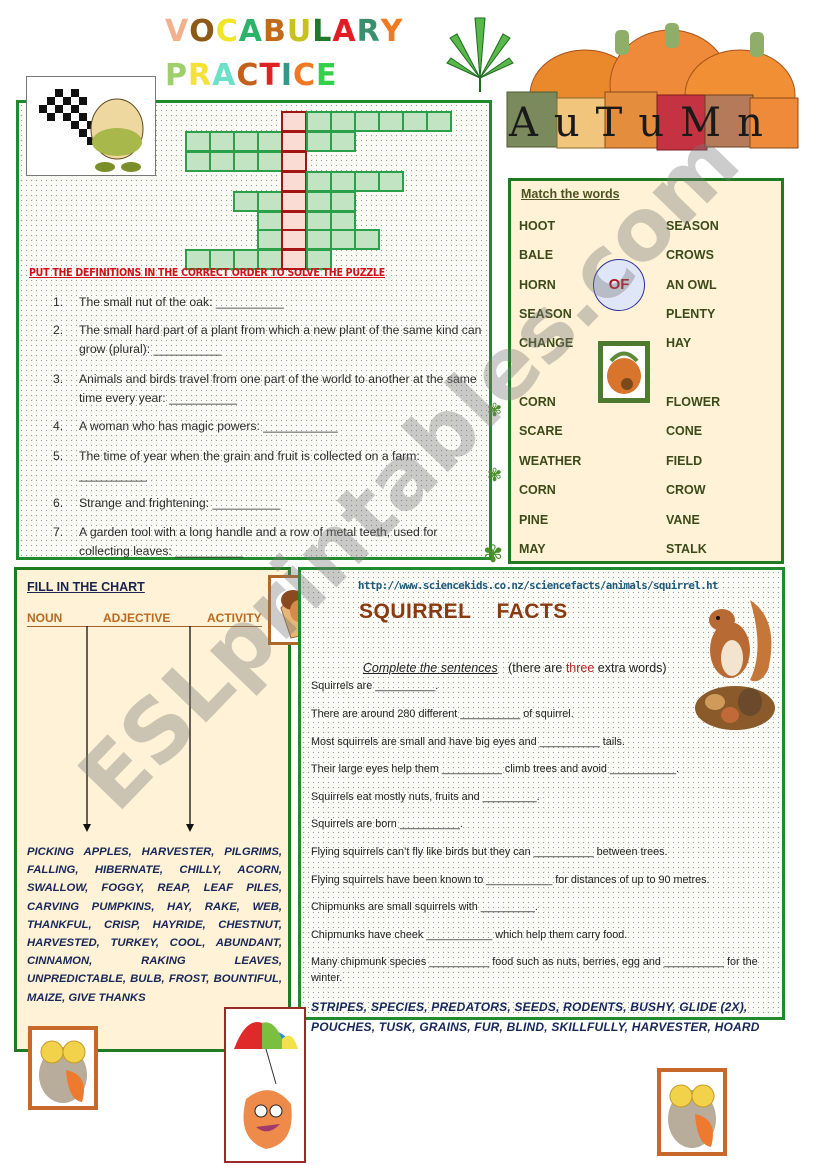 The width and height of the screenshot is (826, 1169). Describe the element at coordinates (284, 31) in the screenshot. I see `title-vocabulary: VOCABULARY` at that location.